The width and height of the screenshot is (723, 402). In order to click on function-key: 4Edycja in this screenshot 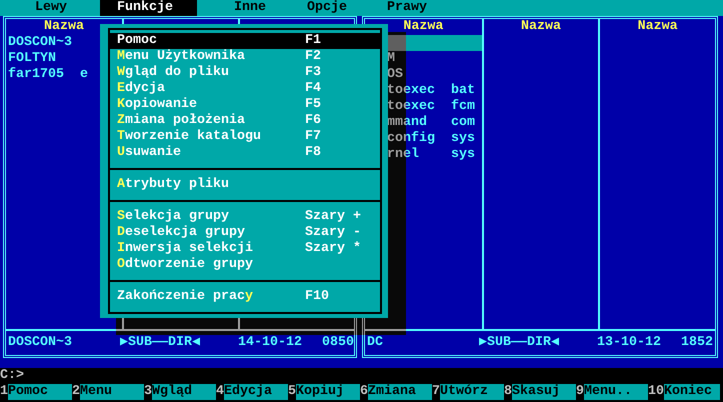, I will do `click(252, 392)`.